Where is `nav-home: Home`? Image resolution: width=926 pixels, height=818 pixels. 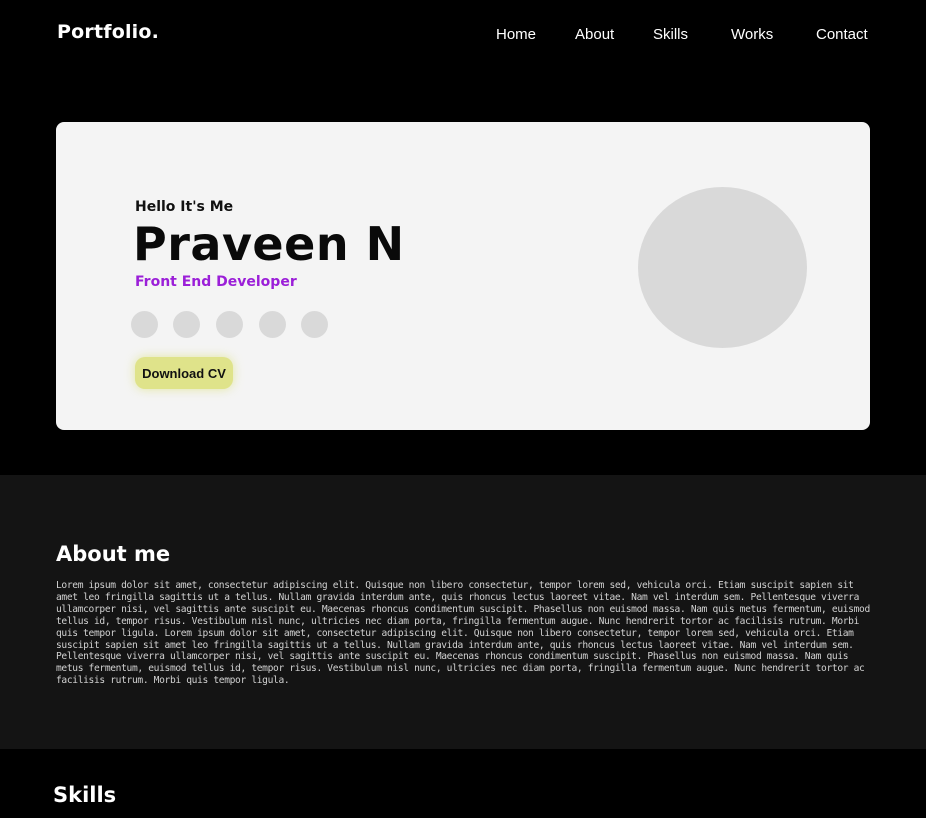 nav-home: Home is located at coordinates (516, 34).